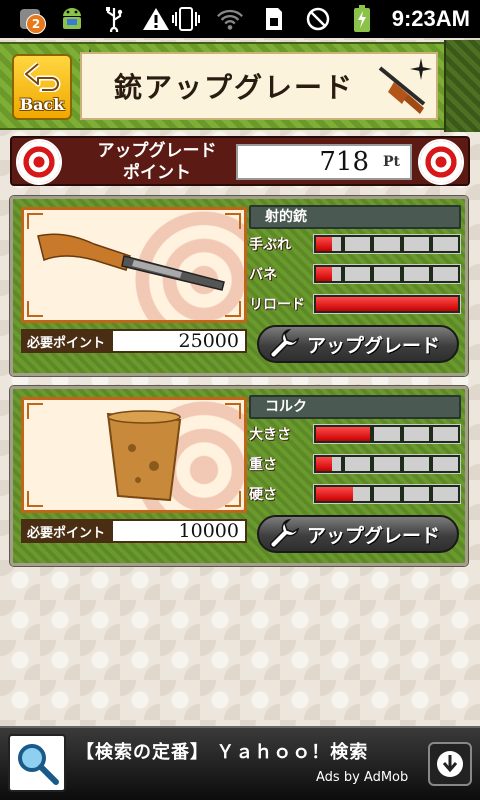  I want to click on back-button: Back, so click(42, 87).